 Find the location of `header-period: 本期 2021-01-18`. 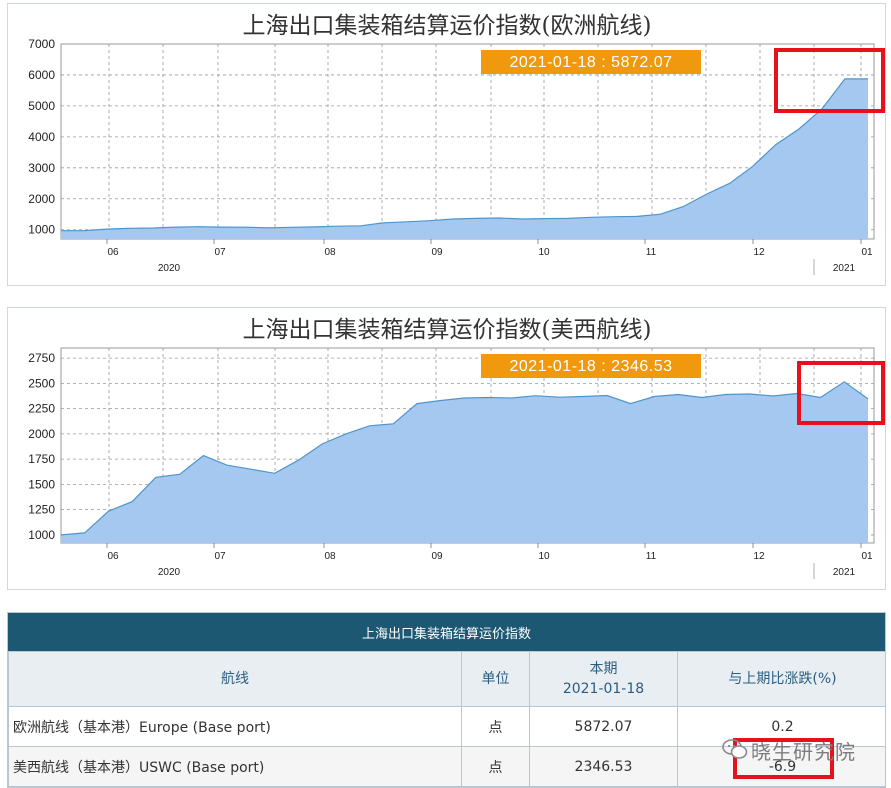

header-period: 本期 2021-01-18 is located at coordinates (603, 679).